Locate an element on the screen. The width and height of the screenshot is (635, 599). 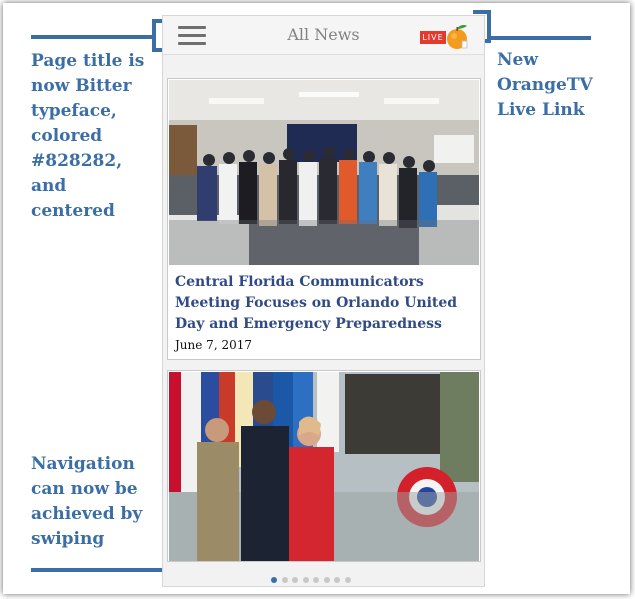
page-indicator is located at coordinates (313, 575).